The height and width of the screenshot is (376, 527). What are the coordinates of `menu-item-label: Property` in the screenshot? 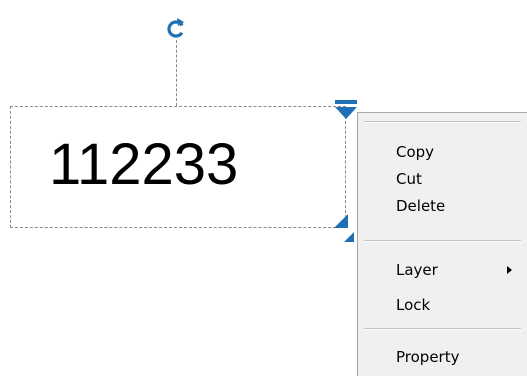 It's located at (428, 357).